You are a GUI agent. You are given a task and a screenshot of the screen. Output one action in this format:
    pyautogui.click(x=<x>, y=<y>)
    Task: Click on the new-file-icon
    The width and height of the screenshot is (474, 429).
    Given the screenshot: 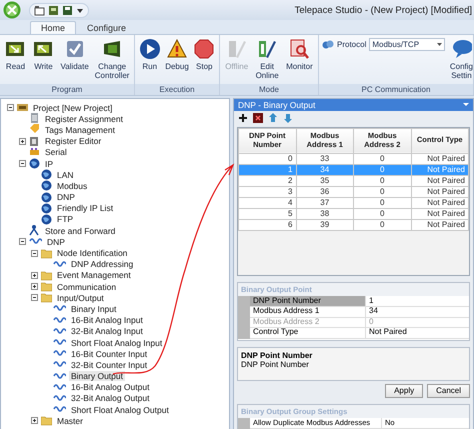 What is the action you would take?
    pyautogui.click(x=39, y=10)
    